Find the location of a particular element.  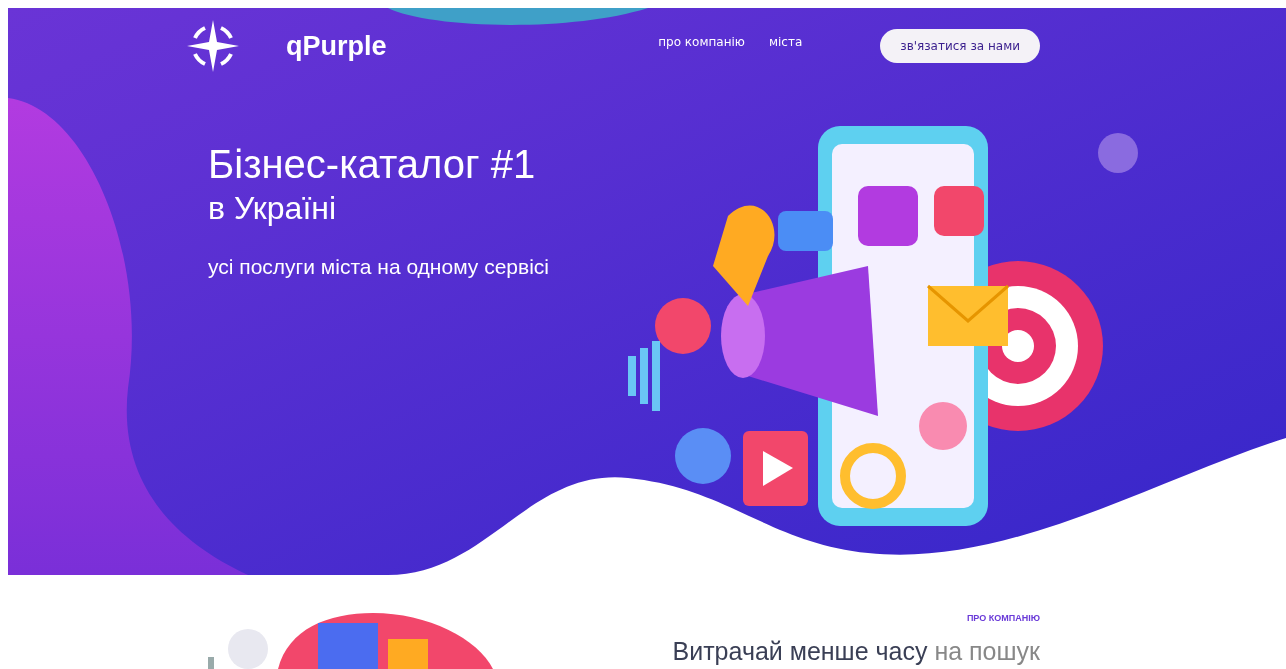

circle-decoration is located at coordinates (1118, 153).